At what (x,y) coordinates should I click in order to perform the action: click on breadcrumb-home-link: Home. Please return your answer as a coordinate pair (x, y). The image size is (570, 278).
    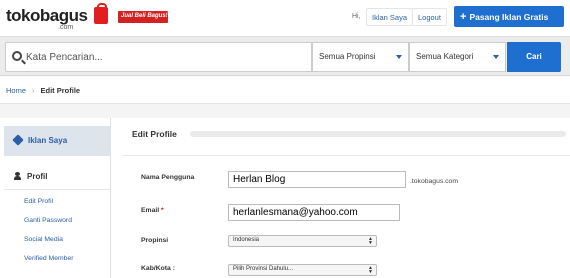
    Looking at the image, I should click on (16, 90).